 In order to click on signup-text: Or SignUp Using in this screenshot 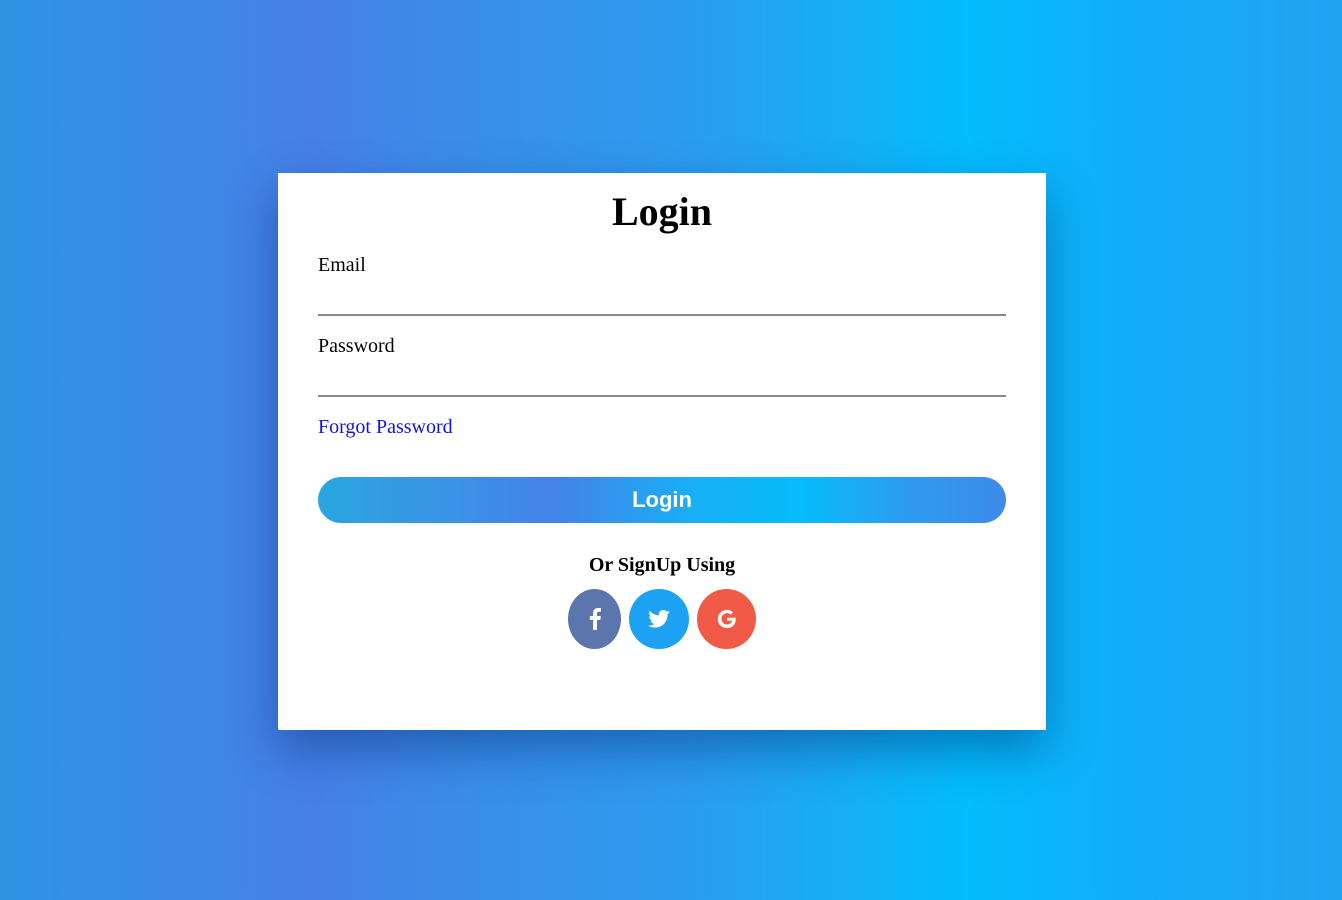, I will do `click(662, 565)`.